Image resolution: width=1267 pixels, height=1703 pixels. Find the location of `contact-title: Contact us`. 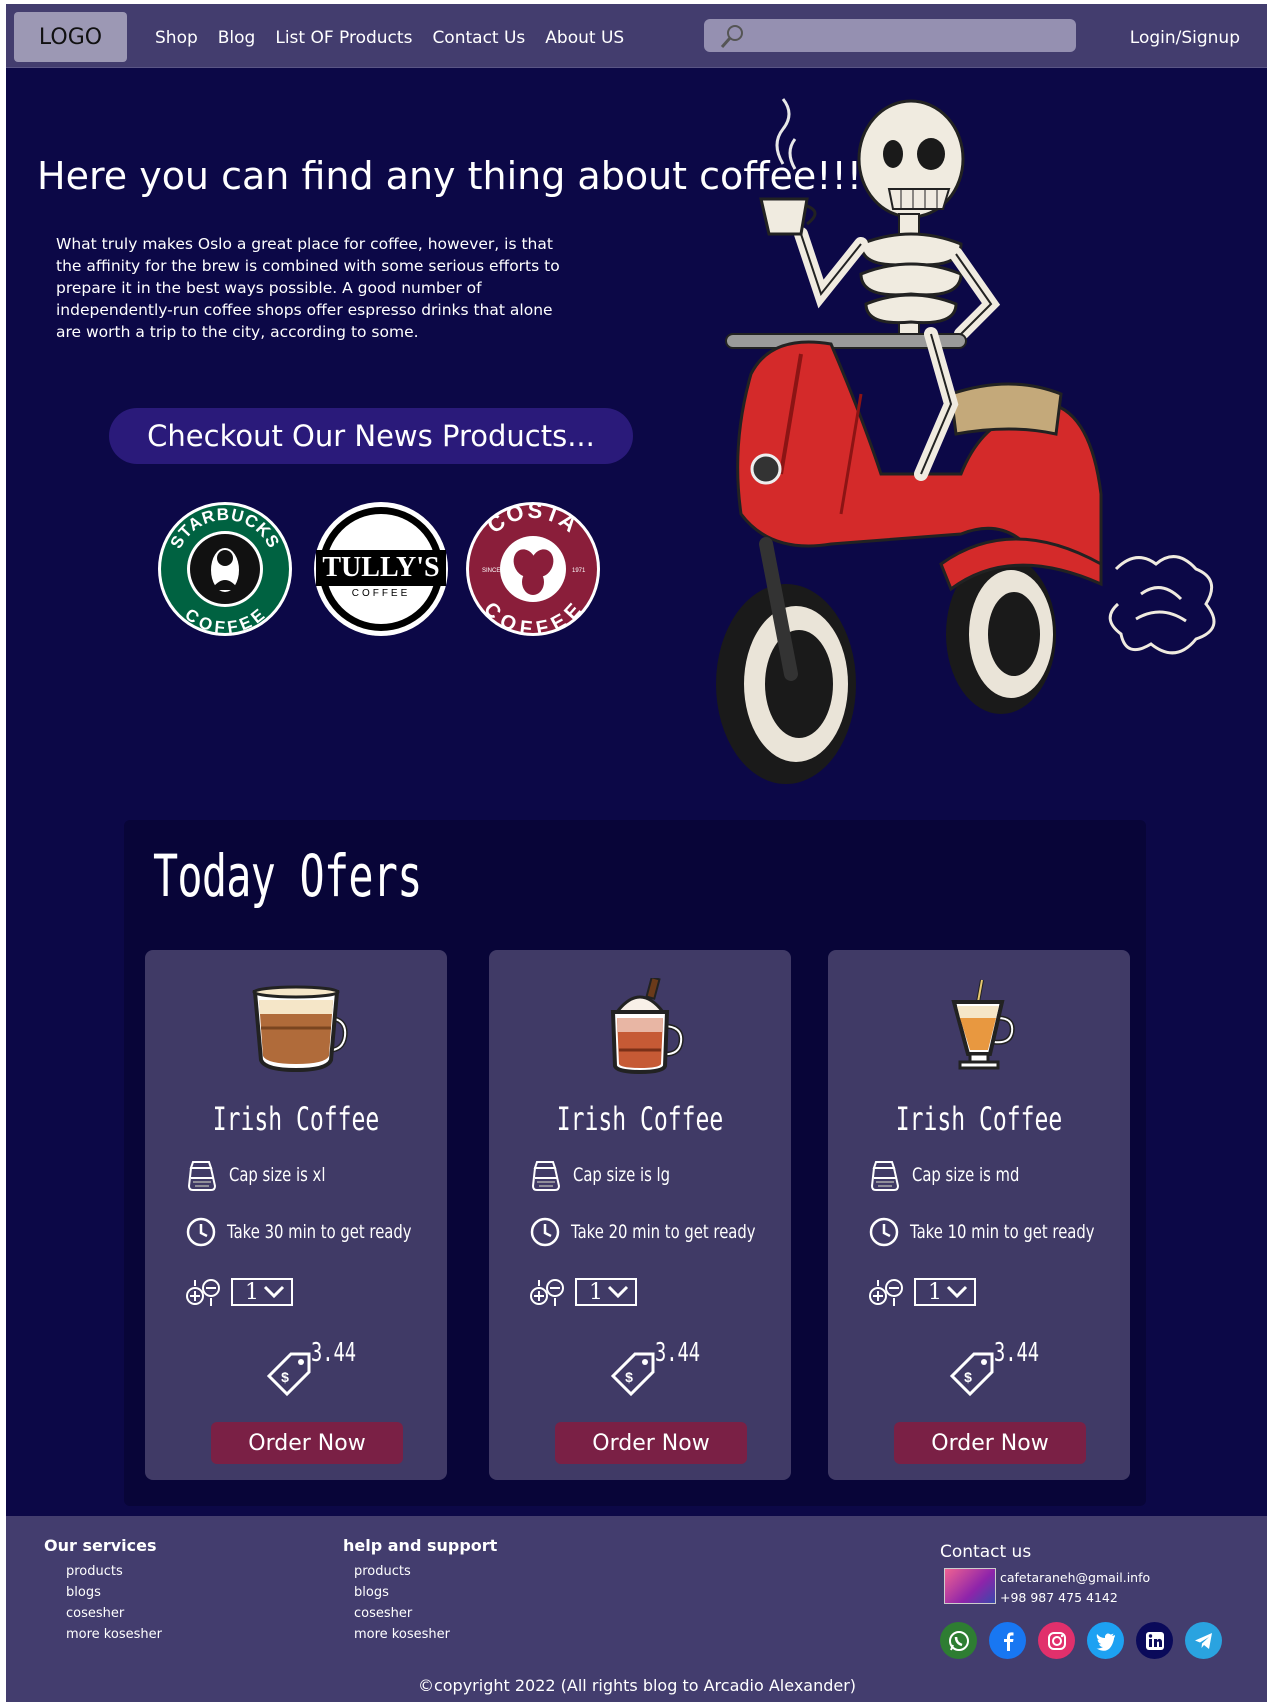

contact-title: Contact us is located at coordinates (986, 1552).